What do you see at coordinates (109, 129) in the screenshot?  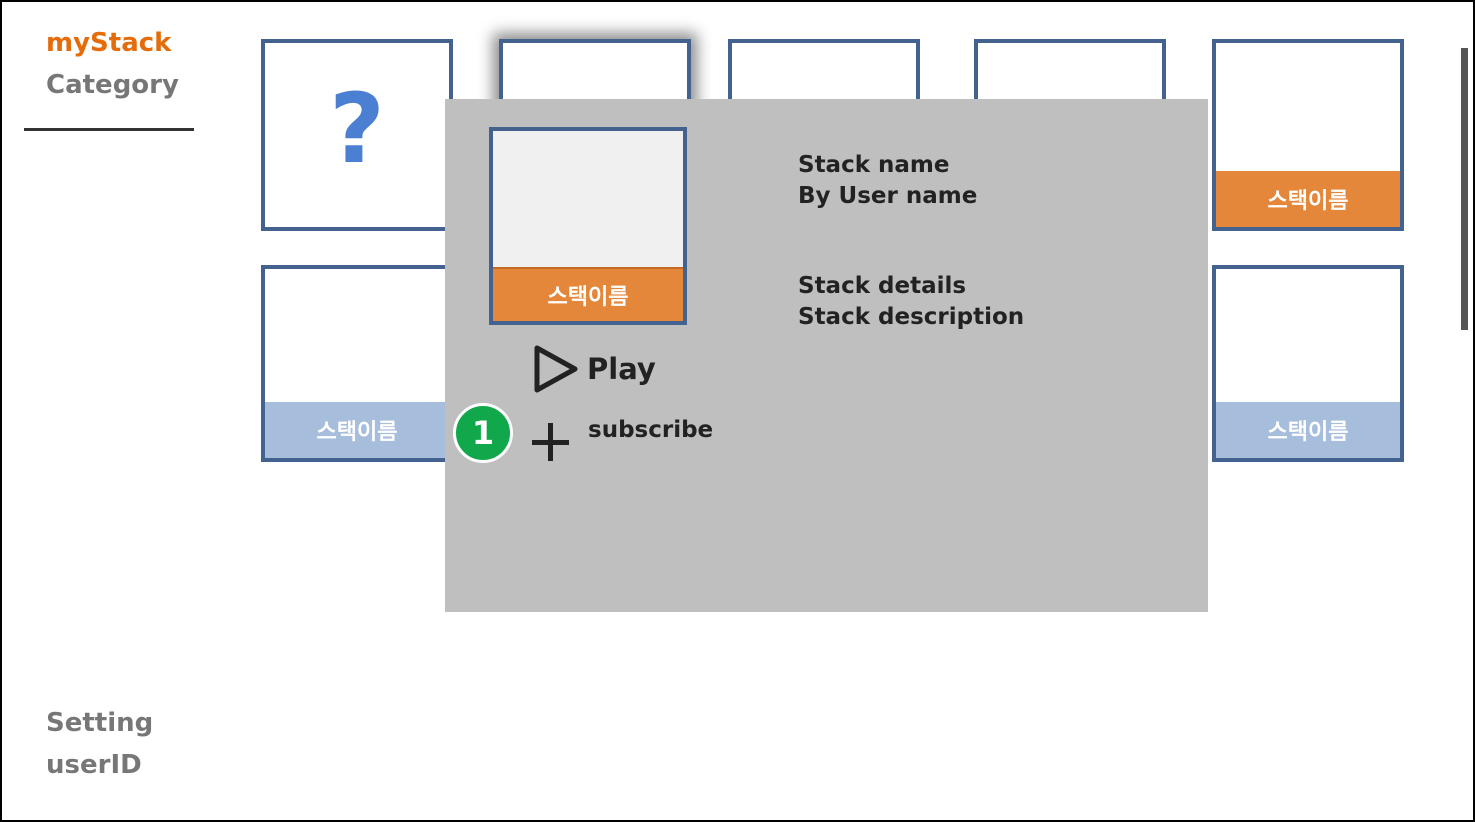 I see `sidebar-divider` at bounding box center [109, 129].